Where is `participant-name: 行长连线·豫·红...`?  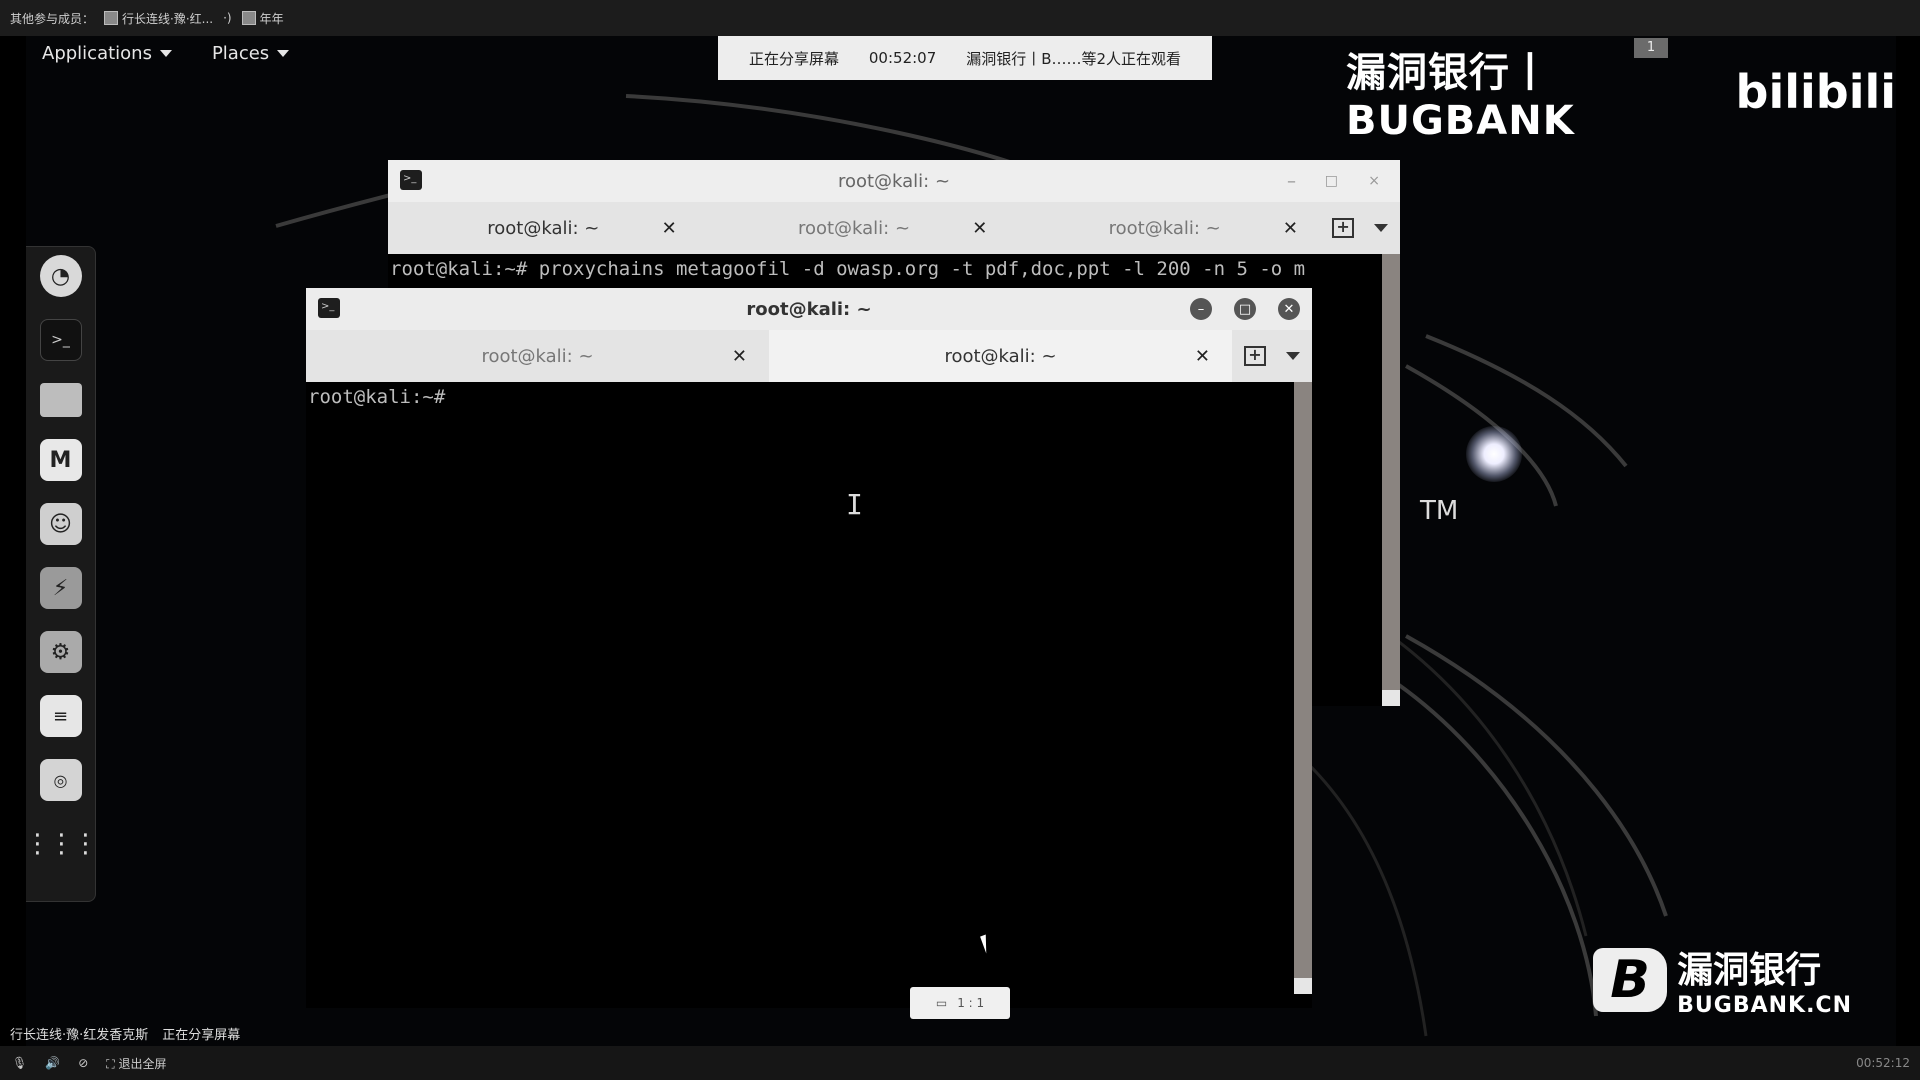
participant-name: 行长连线·豫·红... is located at coordinates (168, 18).